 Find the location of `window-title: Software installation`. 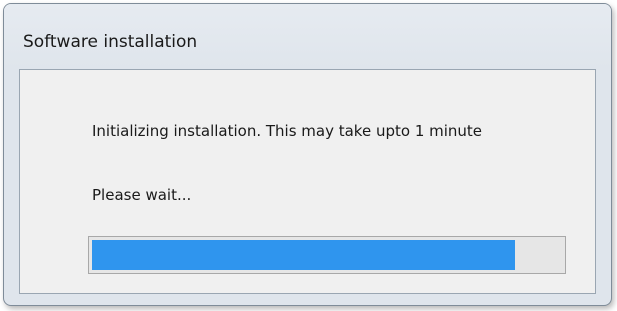

window-title: Software installation is located at coordinates (110, 42).